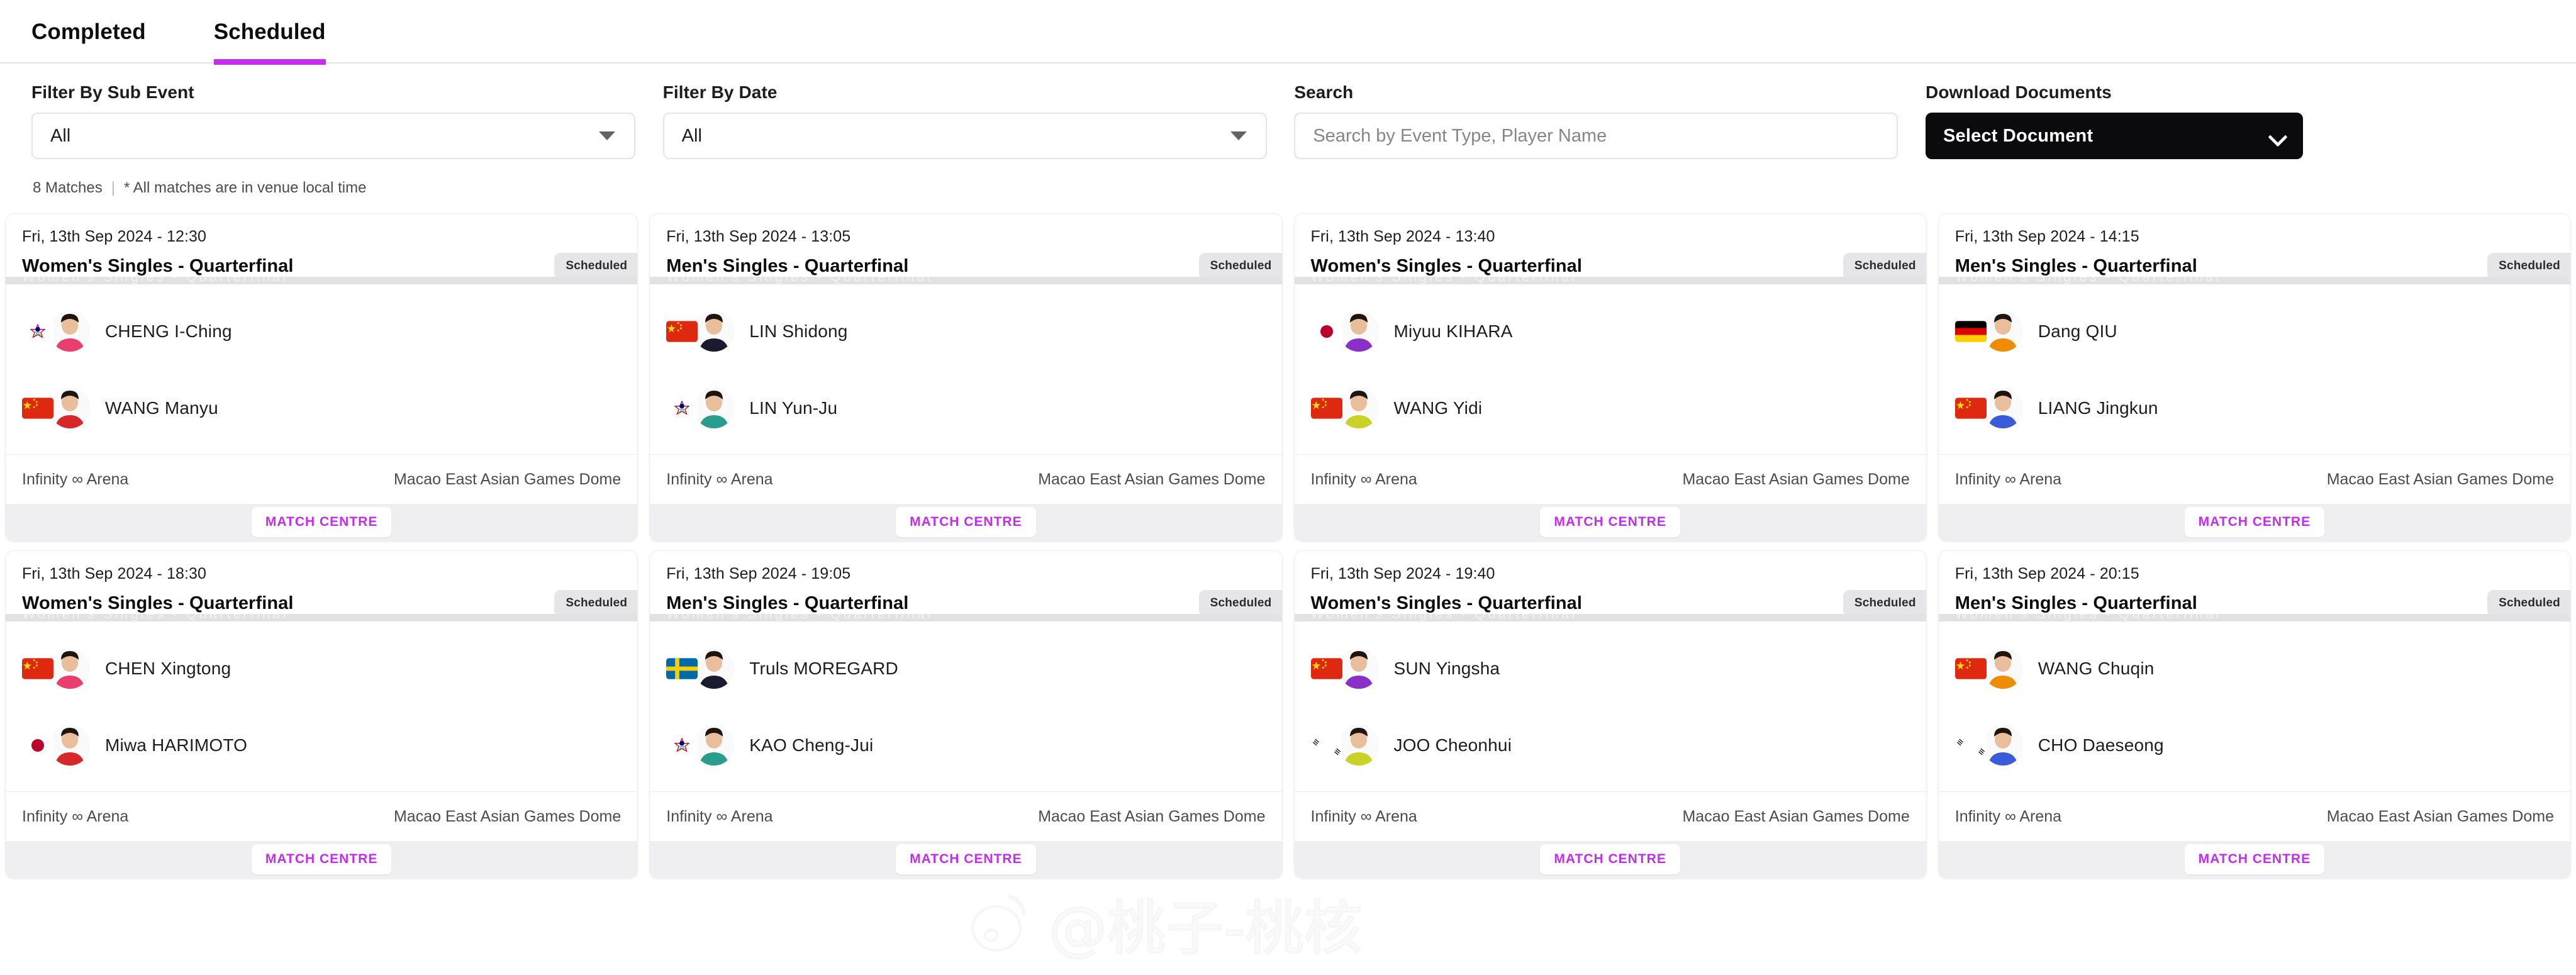 This screenshot has width=2576, height=975. I want to click on select-document-label: Select Document, so click(2018, 135).